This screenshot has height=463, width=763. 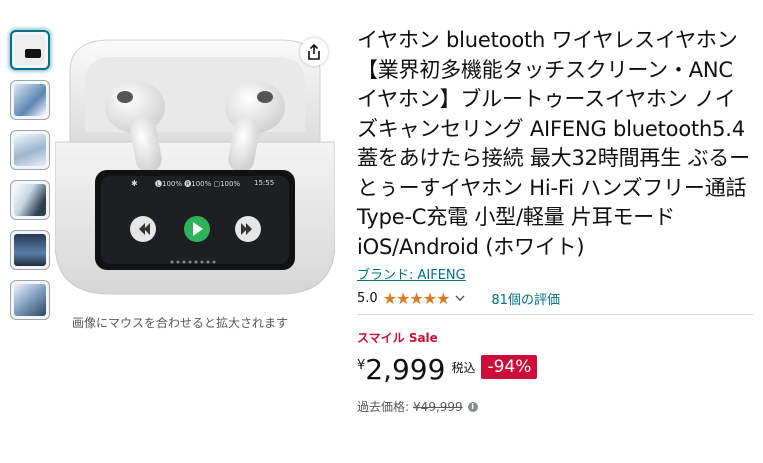 I want to click on case-screen-bt-icon: ✱, so click(x=134, y=183).